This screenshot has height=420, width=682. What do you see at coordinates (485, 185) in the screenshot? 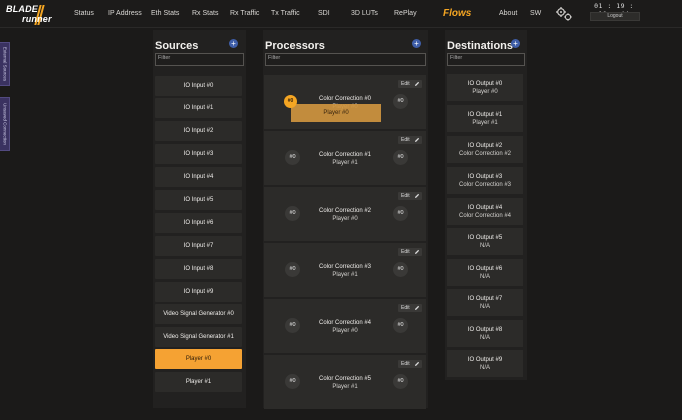
I see `destination-source: Color Correction #3` at bounding box center [485, 185].